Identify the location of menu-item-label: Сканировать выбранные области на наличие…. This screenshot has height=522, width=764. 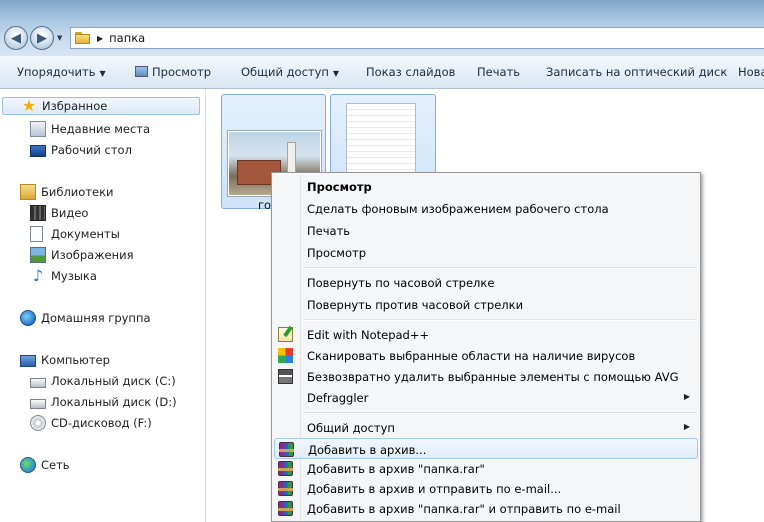
(471, 356).